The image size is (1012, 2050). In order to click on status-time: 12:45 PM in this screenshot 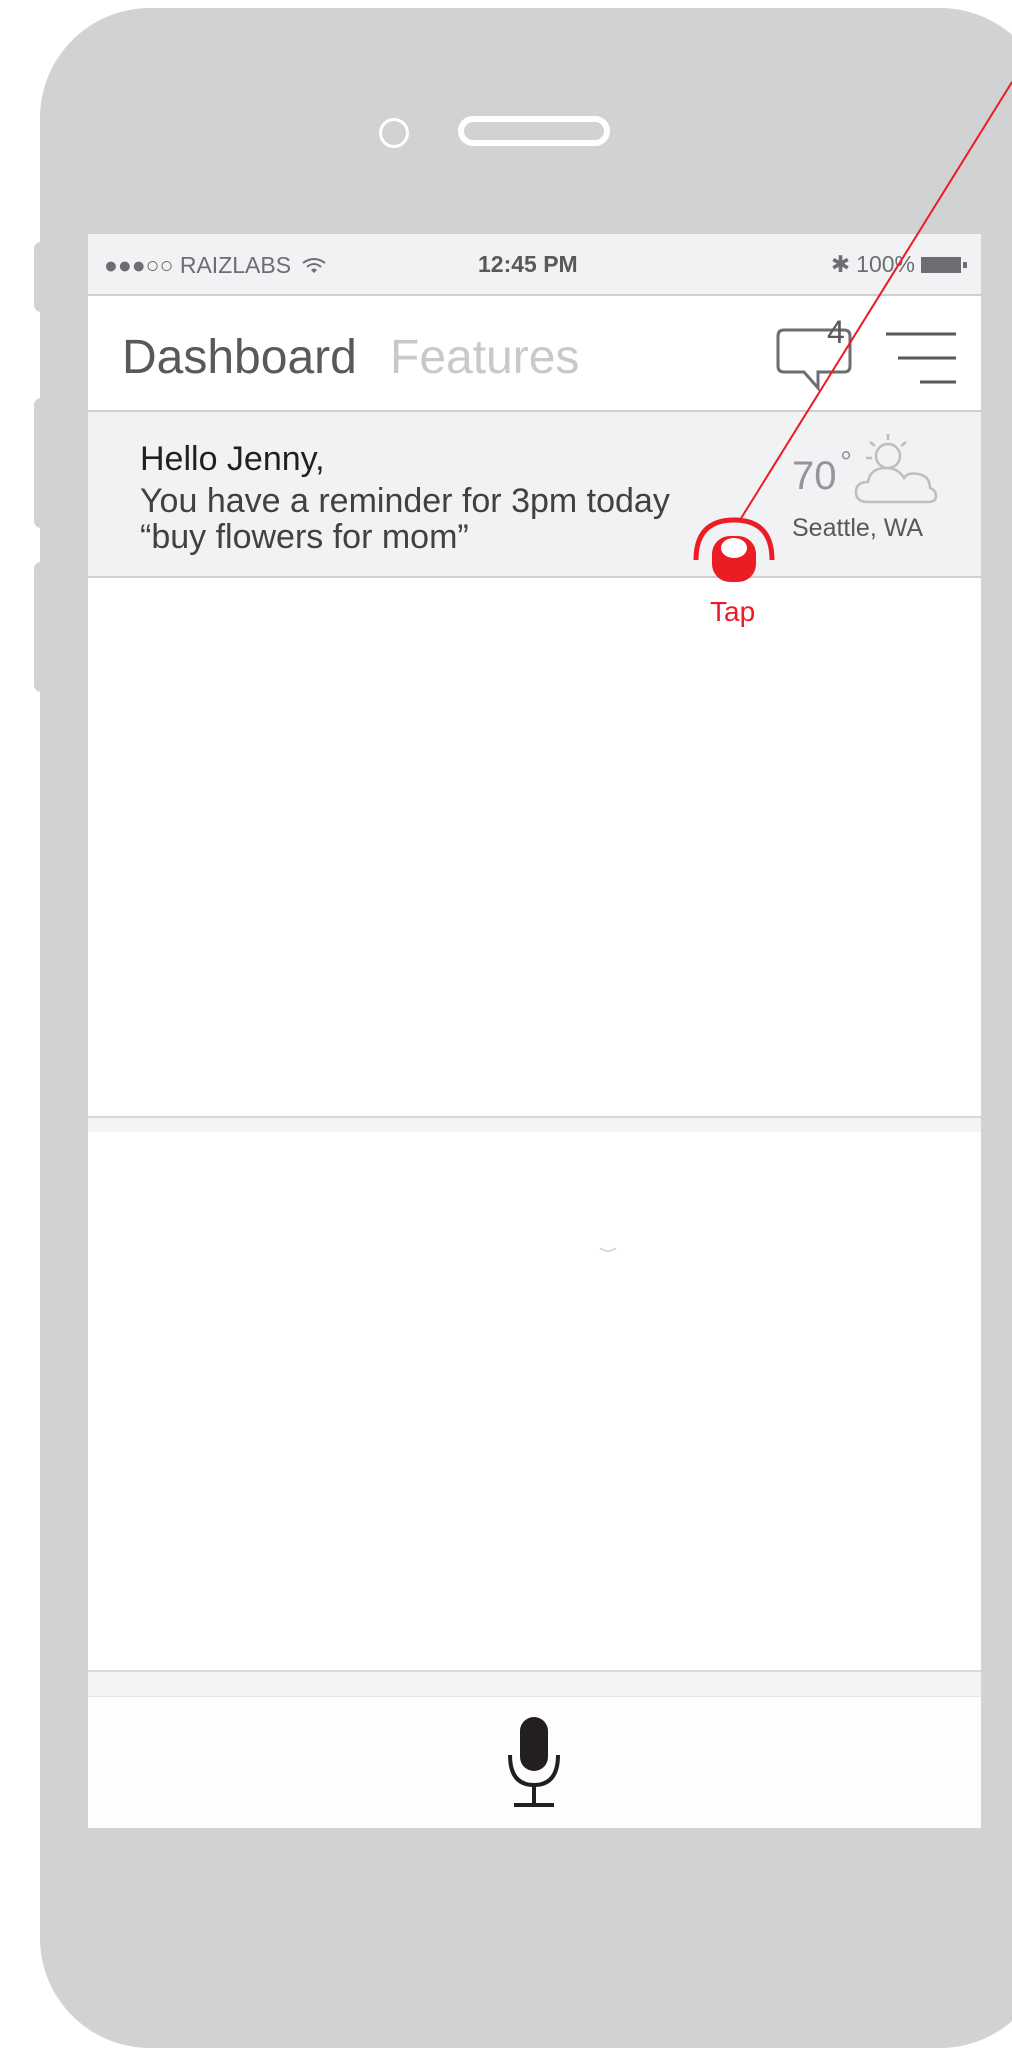, I will do `click(528, 264)`.